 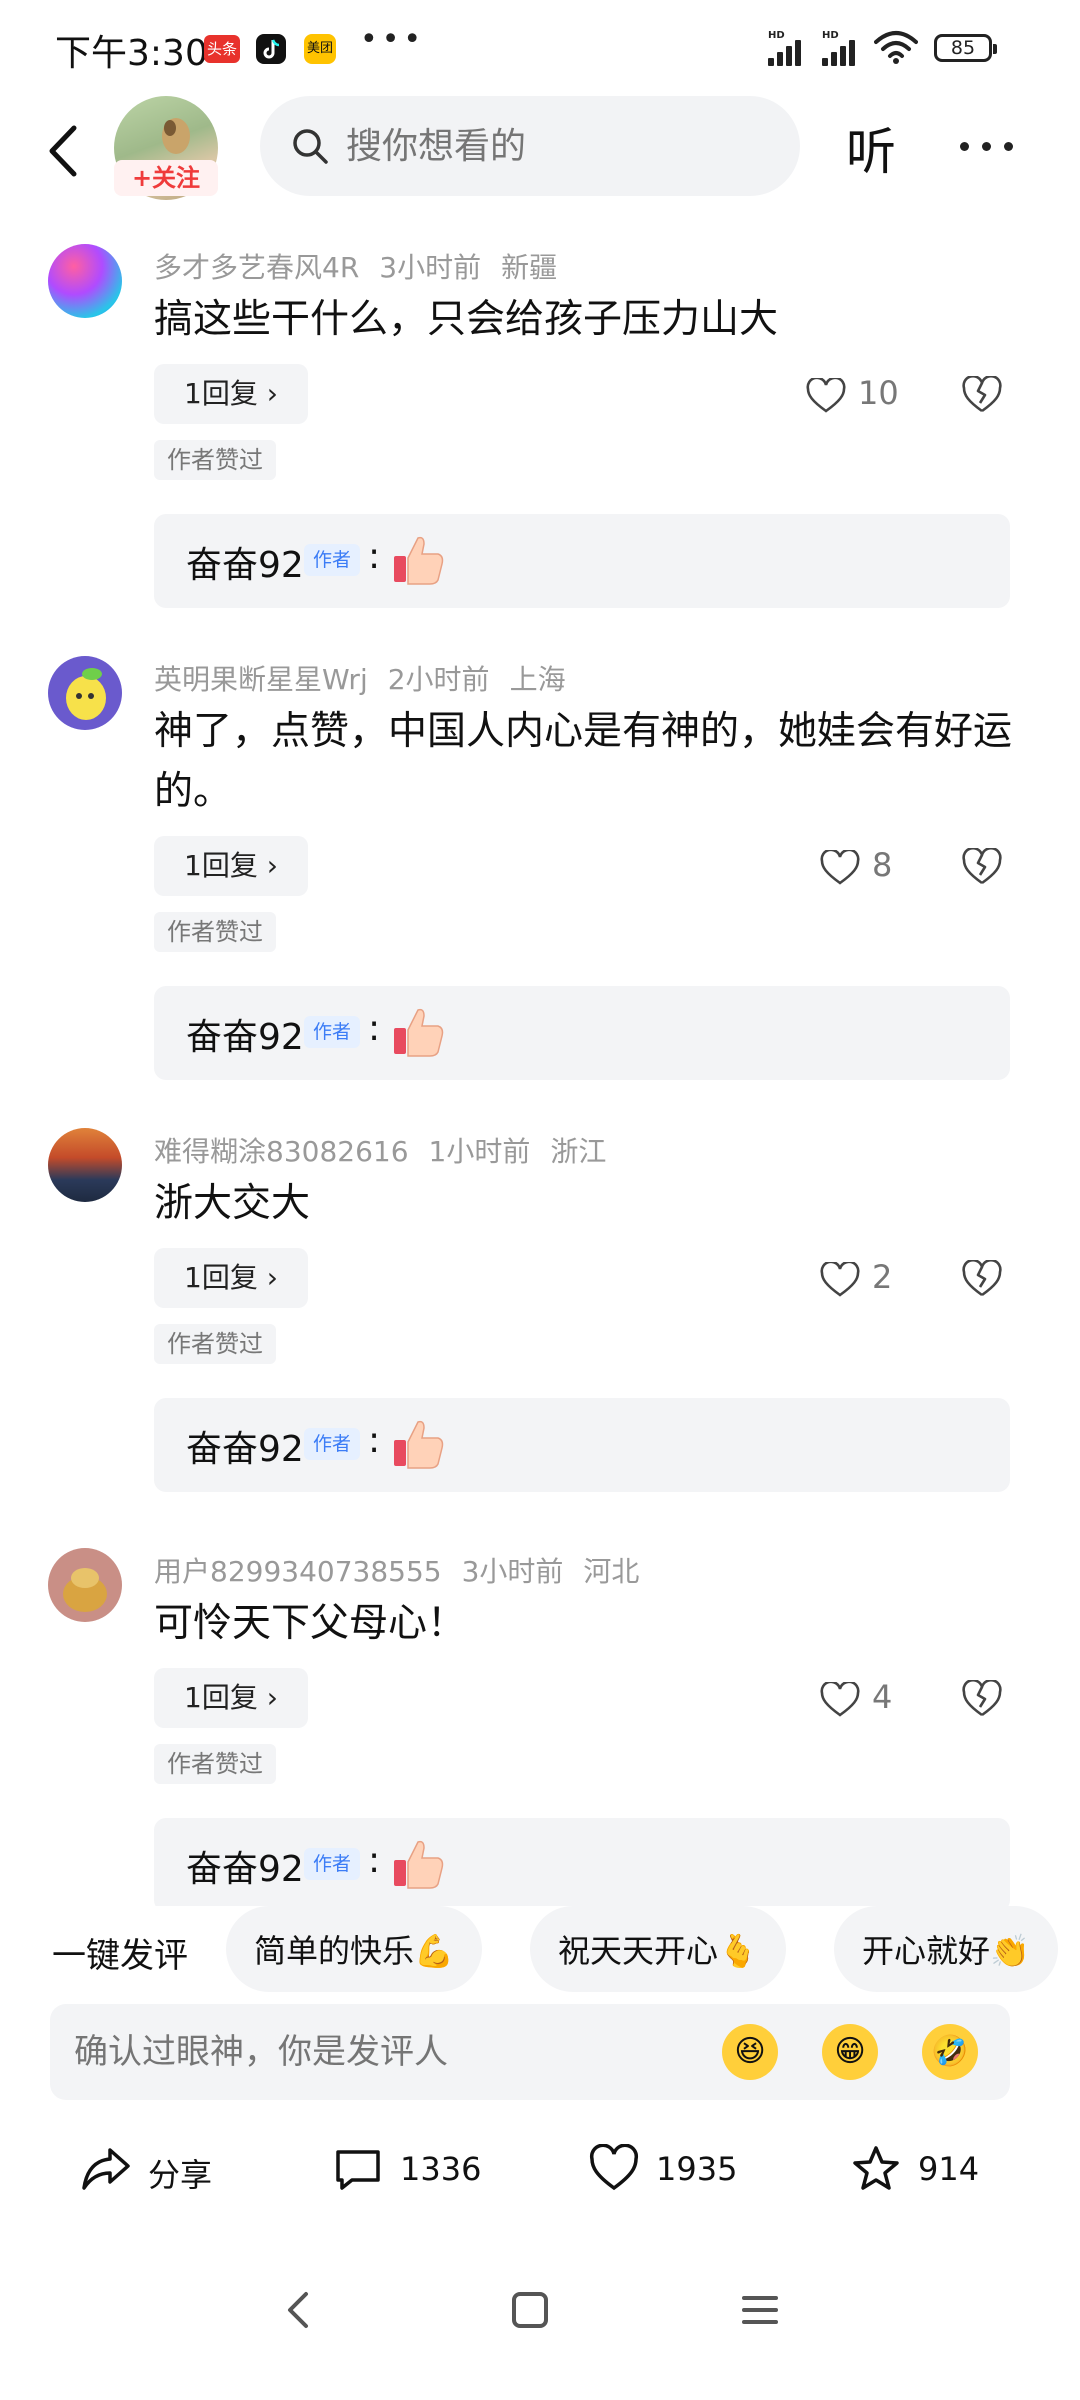 What do you see at coordinates (529, 267) in the screenshot?
I see `comment-location: 新疆` at bounding box center [529, 267].